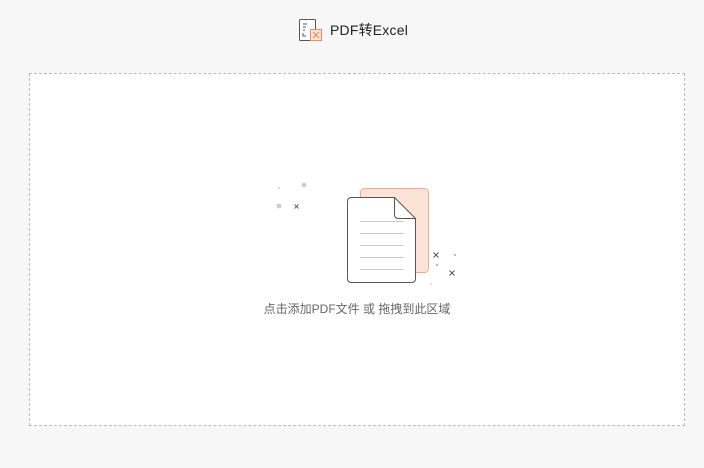 The image size is (704, 468). What do you see at coordinates (296, 206) in the screenshot?
I see `decor-cross` at bounding box center [296, 206].